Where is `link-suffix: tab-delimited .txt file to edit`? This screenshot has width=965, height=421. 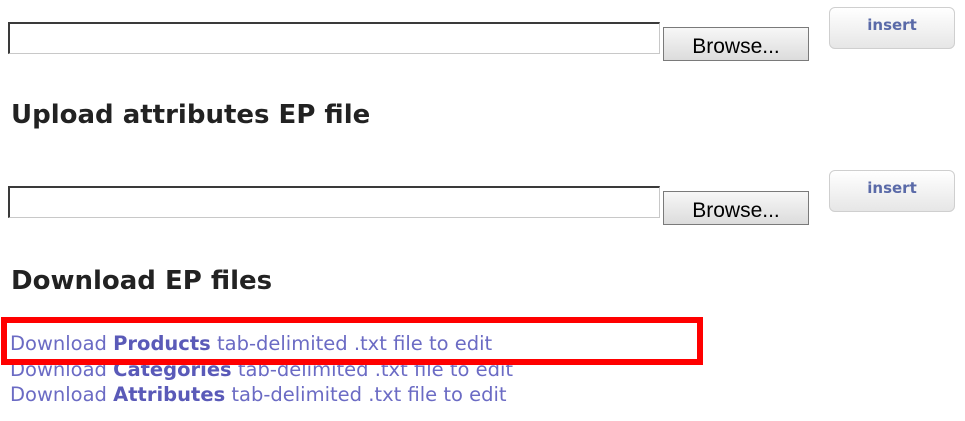 link-suffix: tab-delimited .txt file to edit is located at coordinates (369, 394).